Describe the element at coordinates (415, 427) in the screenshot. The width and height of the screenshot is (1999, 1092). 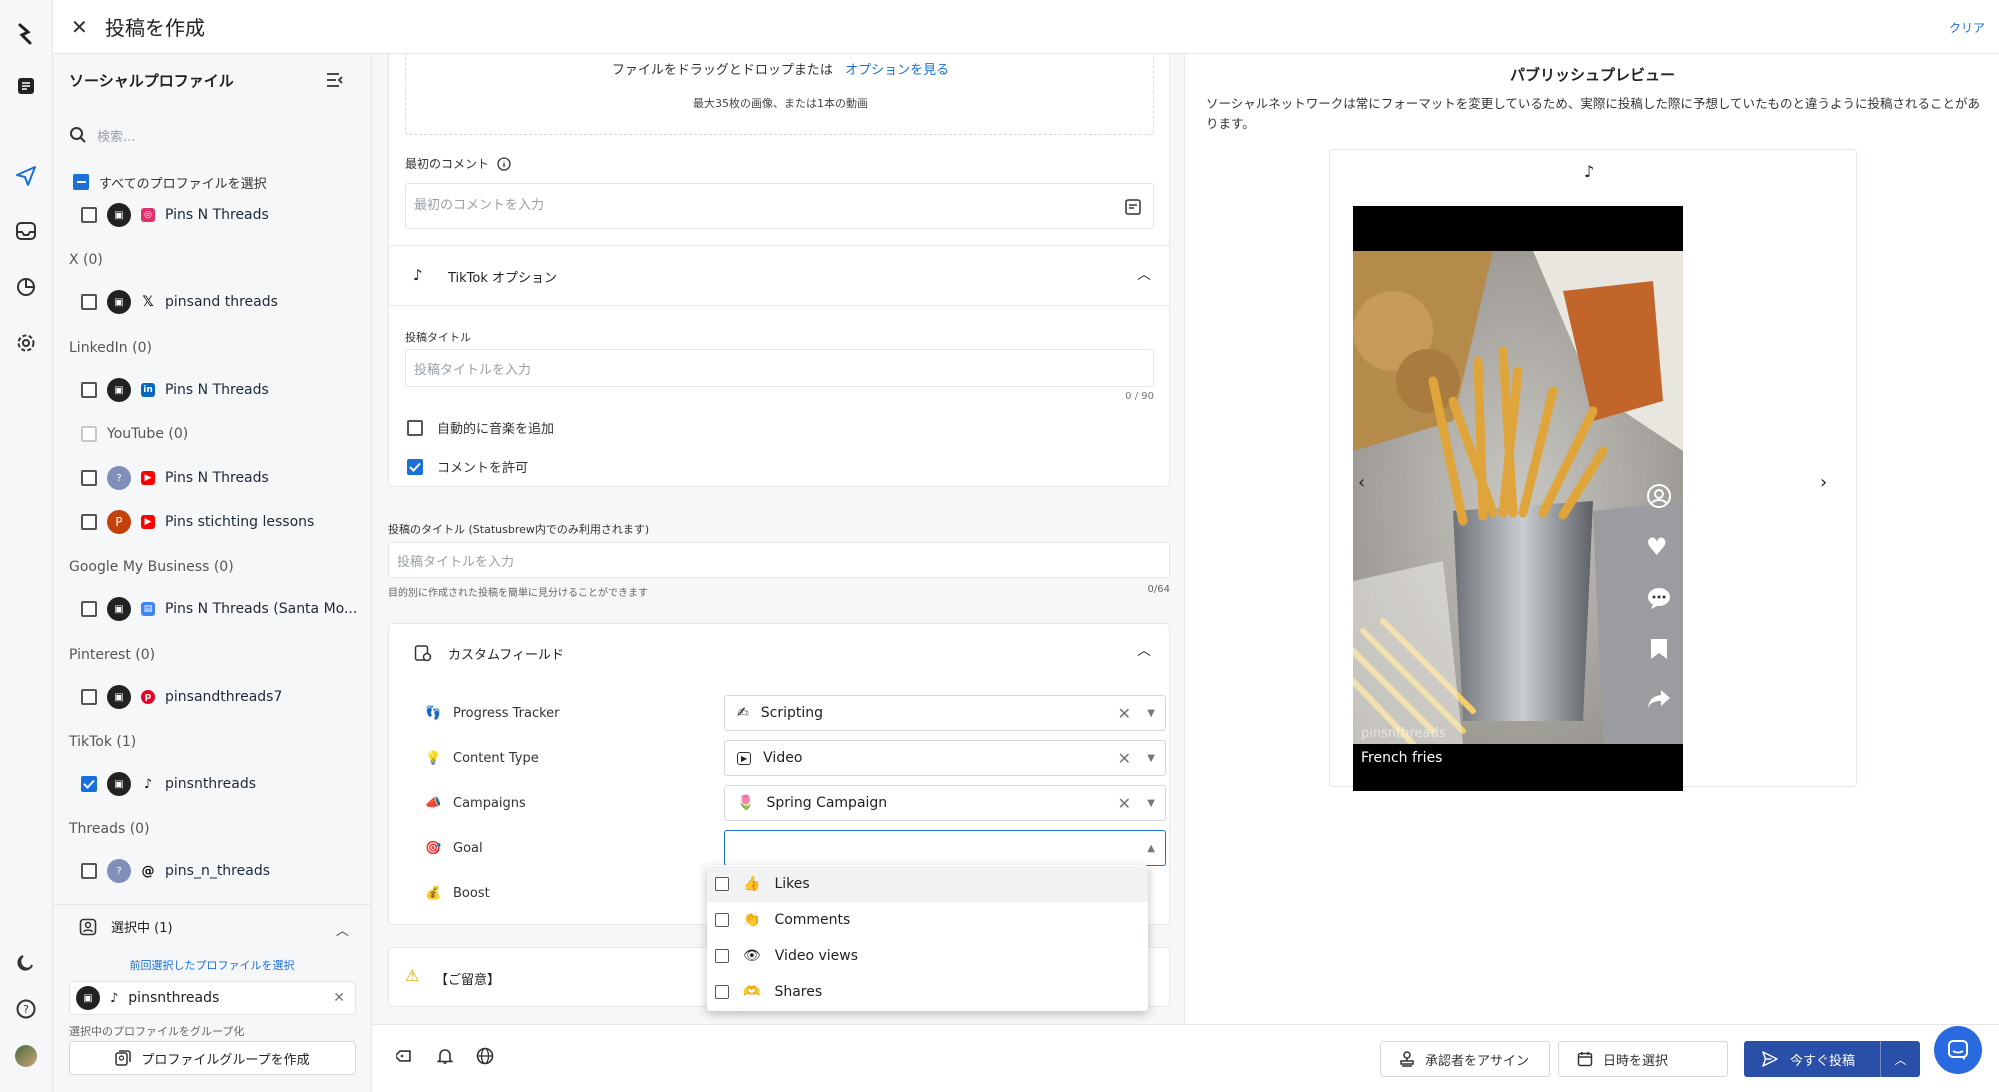
I see `auto-music-checkbox` at that location.